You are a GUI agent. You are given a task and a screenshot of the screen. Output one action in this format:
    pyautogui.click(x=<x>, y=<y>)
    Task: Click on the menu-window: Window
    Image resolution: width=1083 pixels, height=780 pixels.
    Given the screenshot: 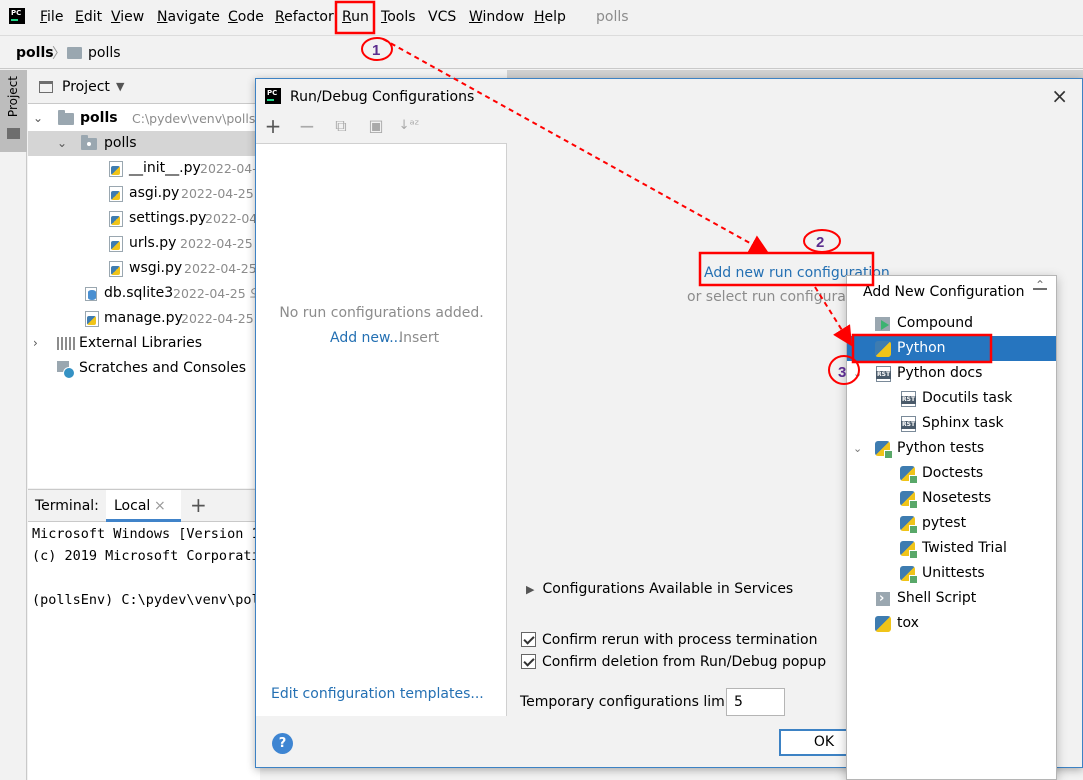 What is the action you would take?
    pyautogui.click(x=496, y=17)
    